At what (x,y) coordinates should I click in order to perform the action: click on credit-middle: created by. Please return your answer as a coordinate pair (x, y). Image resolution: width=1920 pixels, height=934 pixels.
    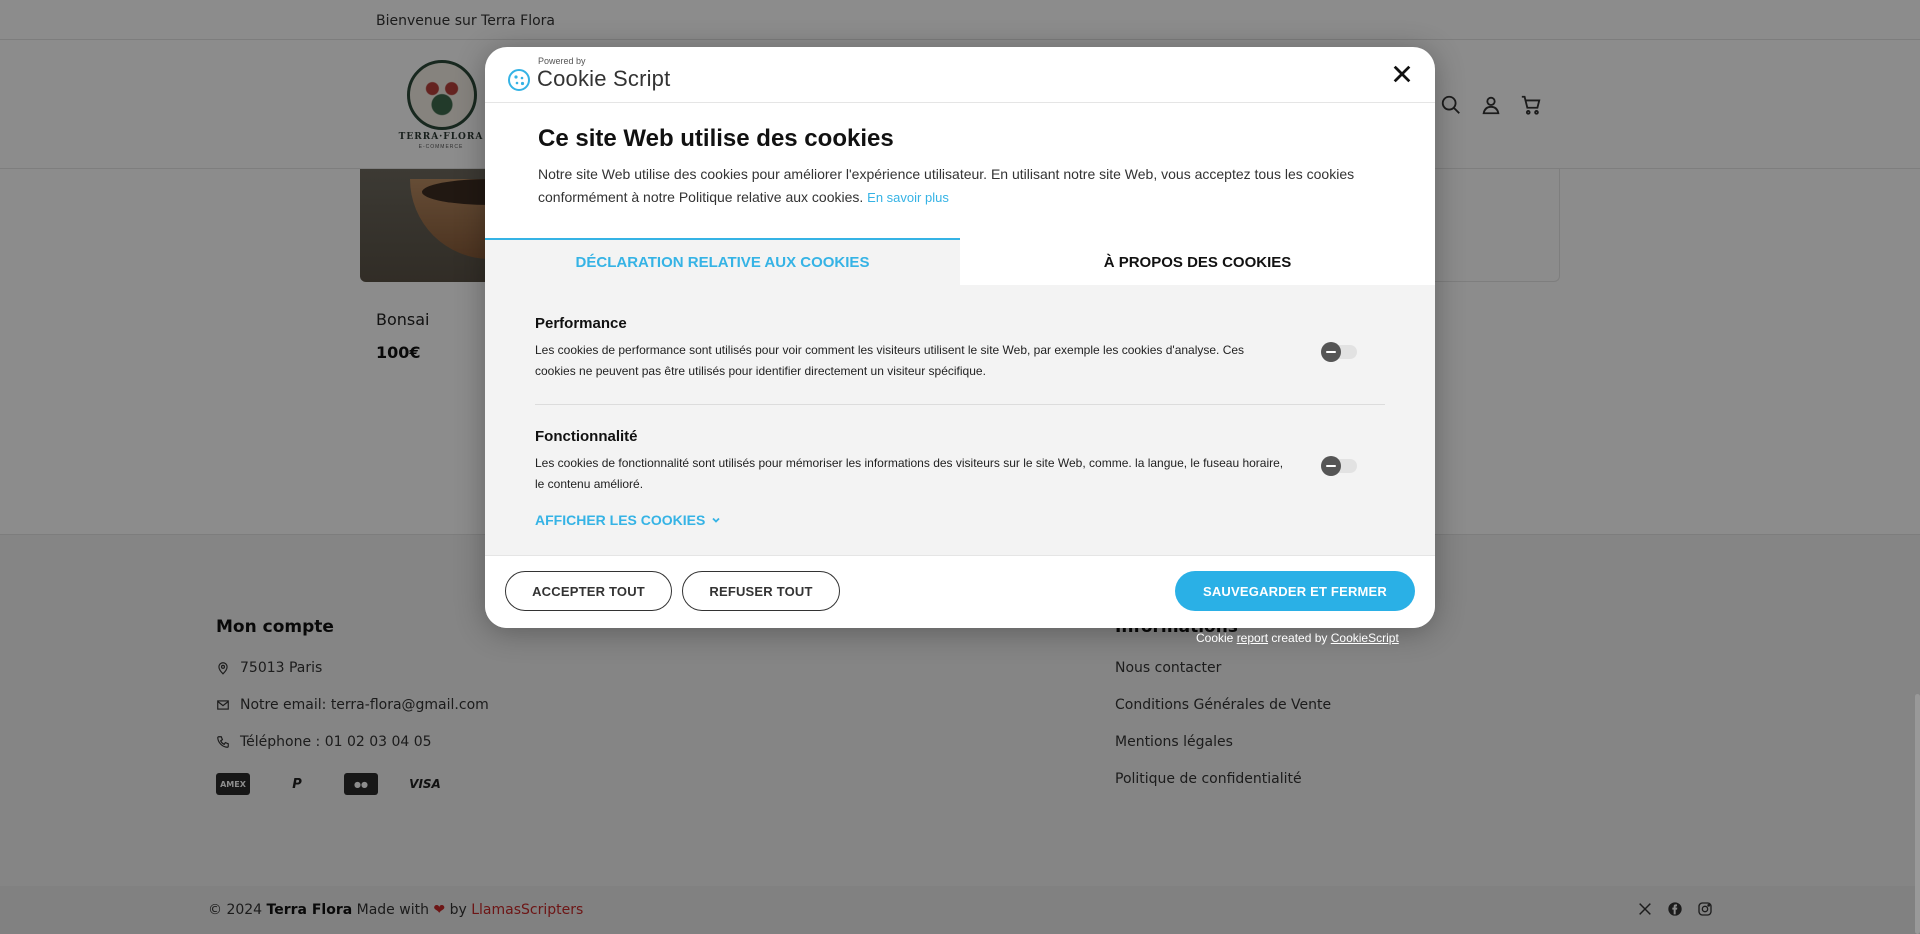
    Looking at the image, I should click on (1299, 638).